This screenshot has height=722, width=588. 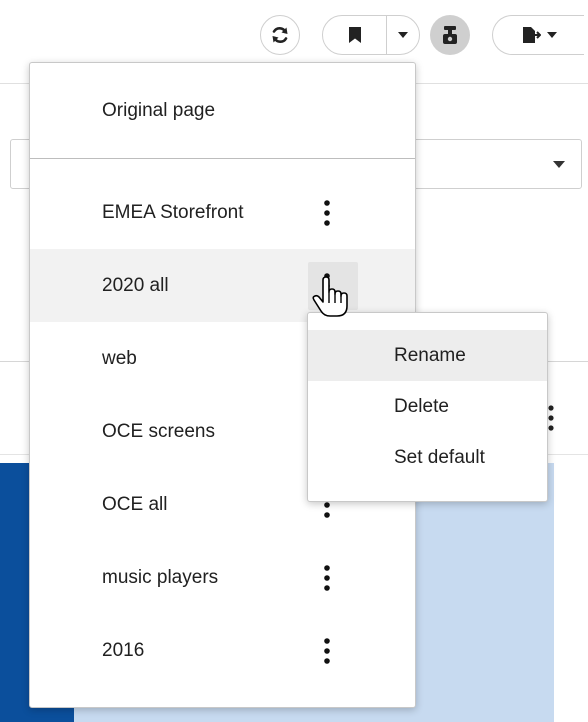 I want to click on menu-item-label: music players, so click(x=160, y=577).